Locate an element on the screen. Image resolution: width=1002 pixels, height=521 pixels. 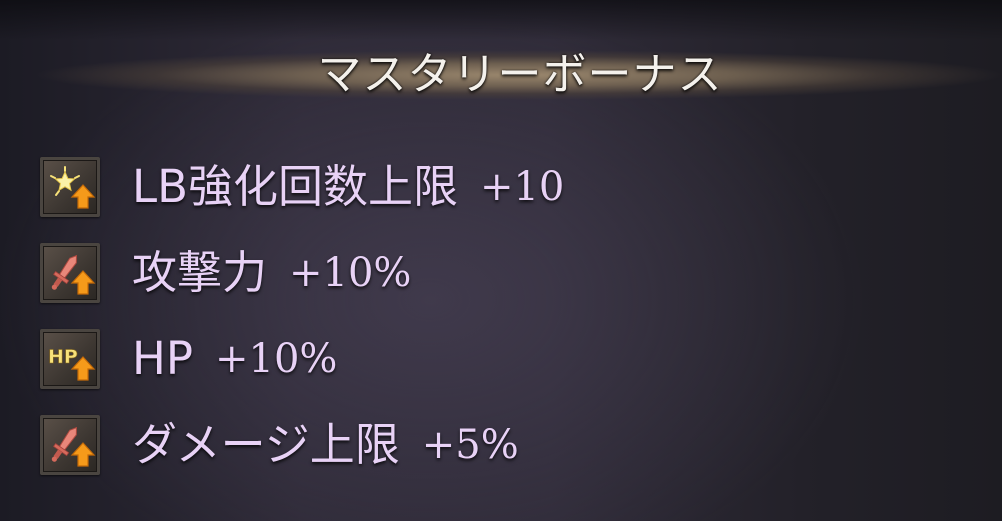
bonus-row-attack: 攻撃力 +10% is located at coordinates (440, 272).